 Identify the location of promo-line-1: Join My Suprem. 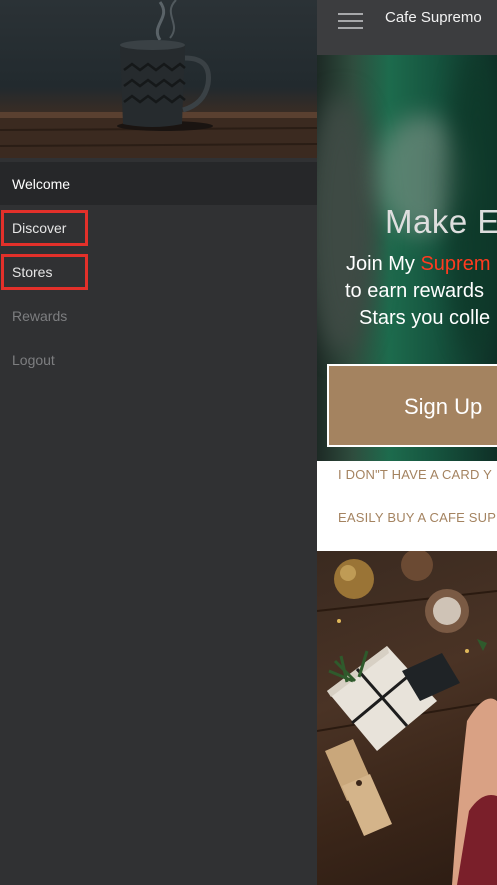
(418, 264).